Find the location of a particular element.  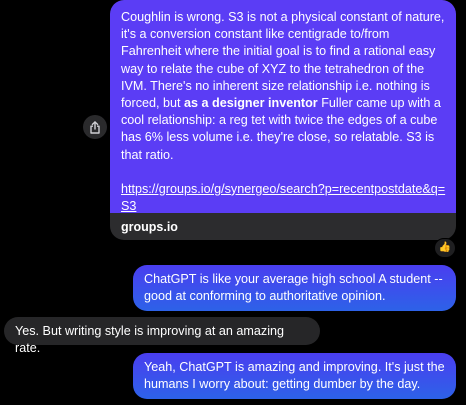

link-preview-domain: groups.io is located at coordinates (283, 226).